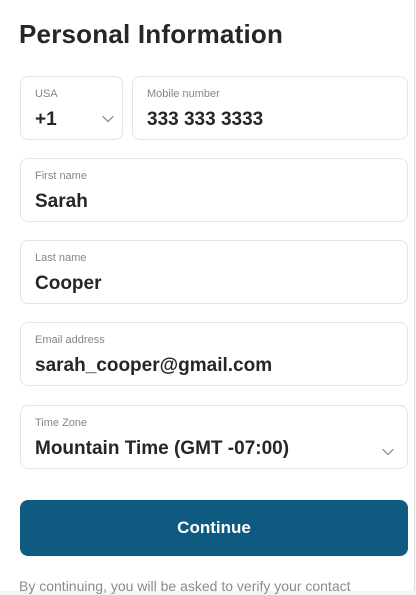 The height and width of the screenshot is (595, 416). I want to click on email-address-field: Email address sarah_cooper@gmail.com, so click(214, 354).